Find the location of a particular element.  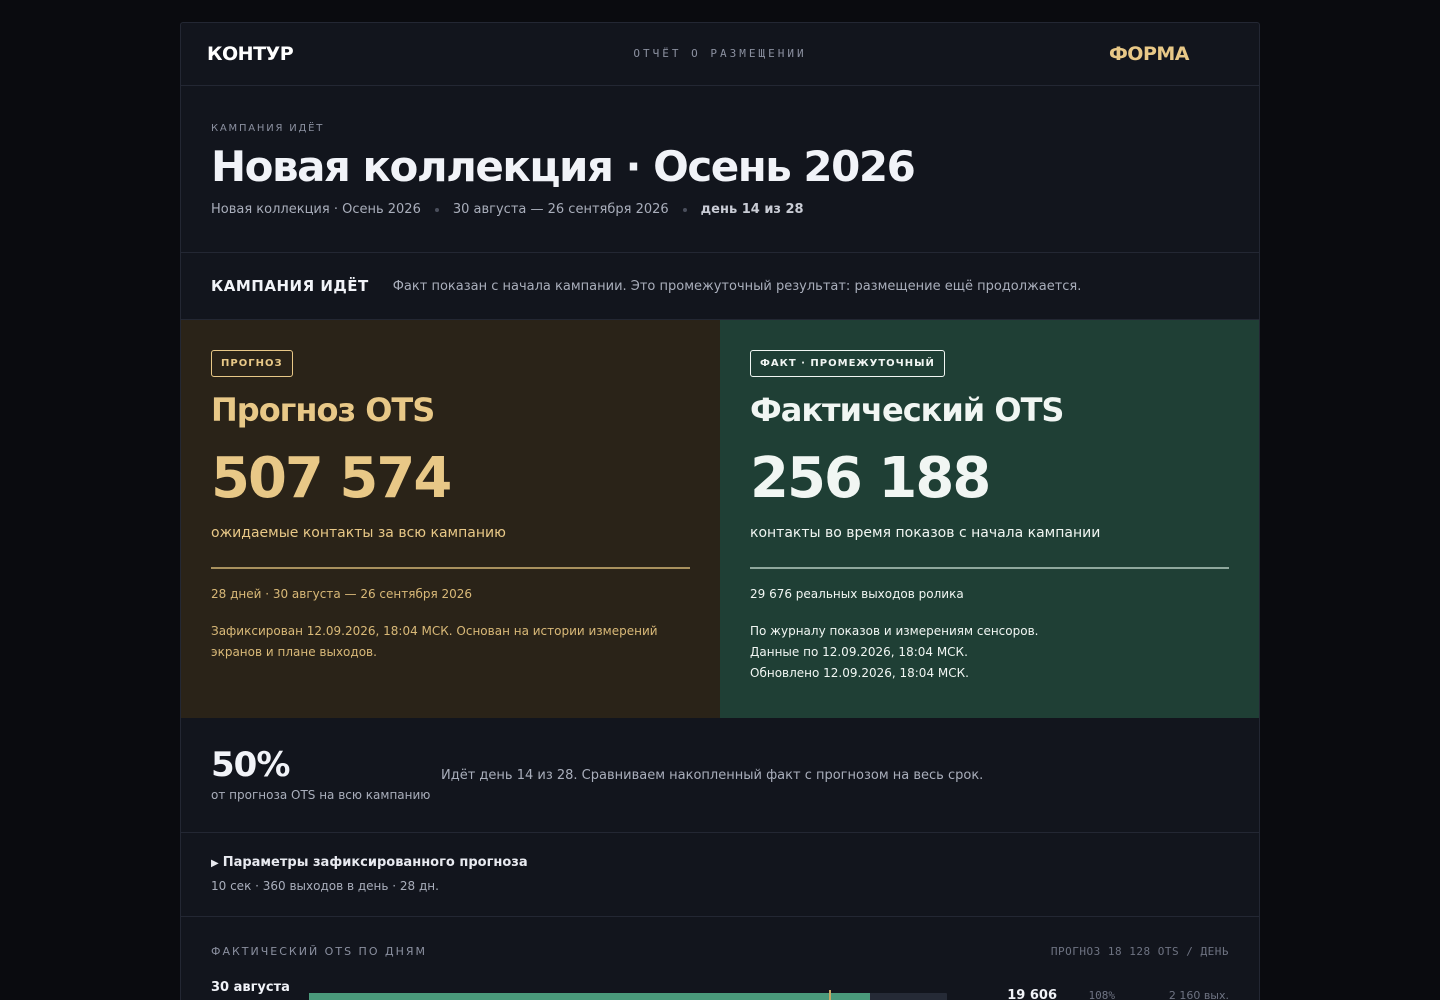

params-summary-label: Параметры зафиксированного прогноза is located at coordinates (375, 862).